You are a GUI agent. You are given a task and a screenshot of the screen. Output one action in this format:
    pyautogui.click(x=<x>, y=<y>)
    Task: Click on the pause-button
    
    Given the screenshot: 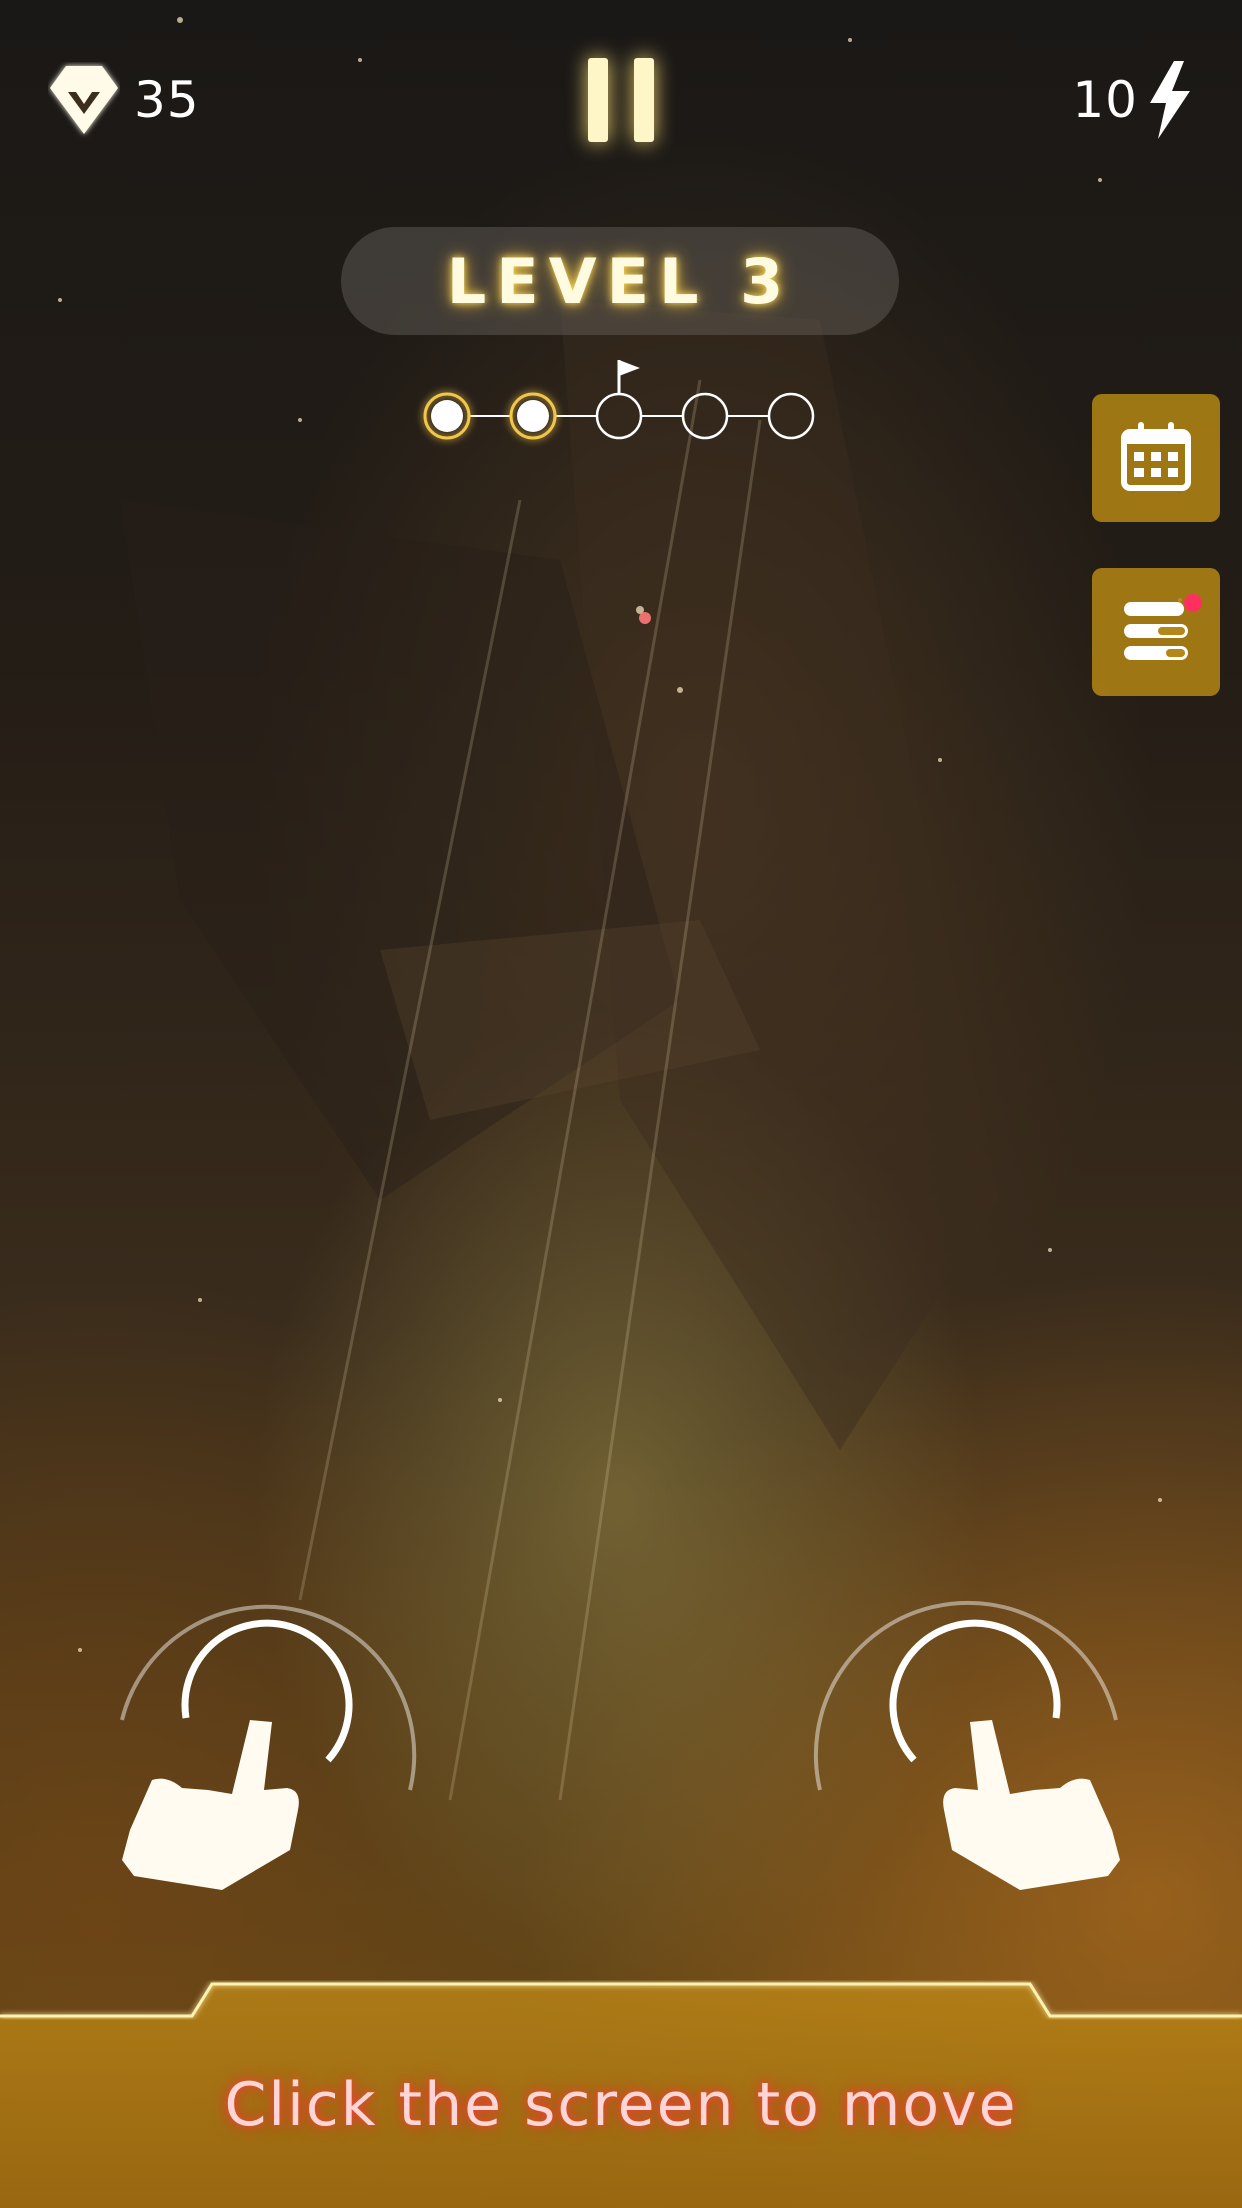 What is the action you would take?
    pyautogui.click(x=621, y=100)
    